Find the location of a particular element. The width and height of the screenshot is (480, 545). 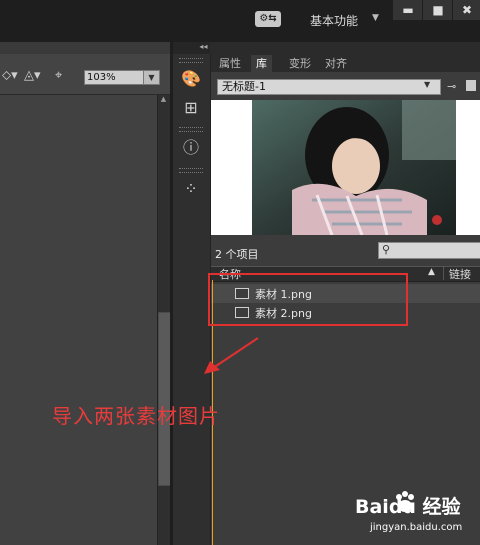

new-library-icon is located at coordinates (471, 85).